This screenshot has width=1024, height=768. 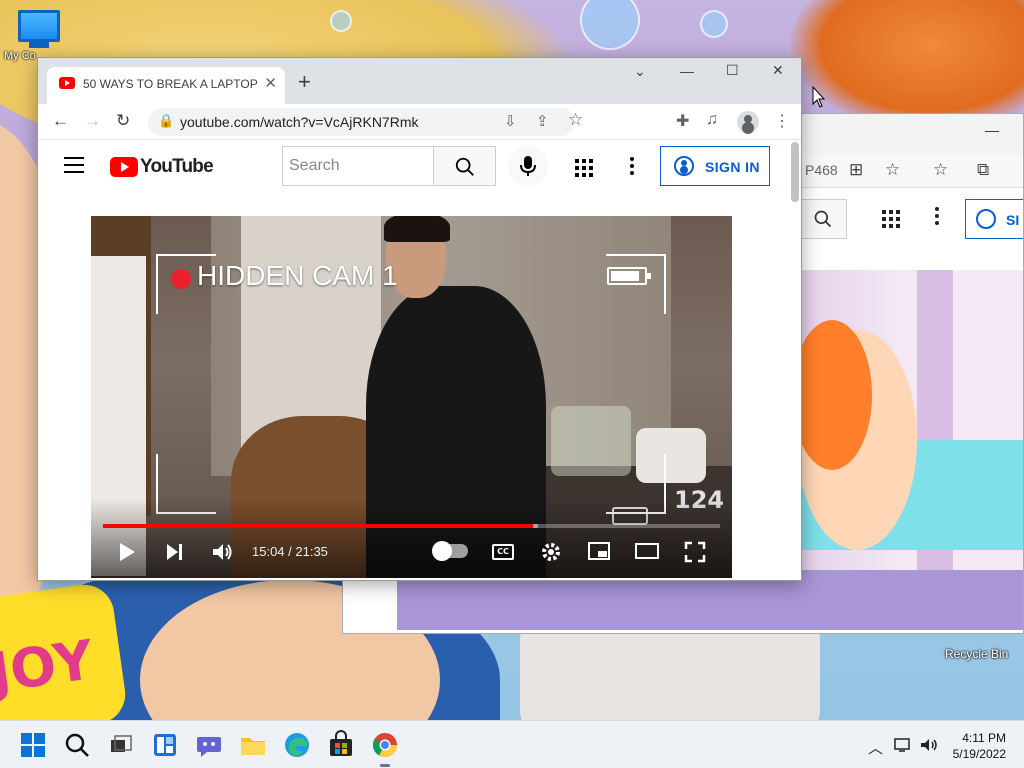 What do you see at coordinates (165, 745) in the screenshot?
I see `widgets-icon` at bounding box center [165, 745].